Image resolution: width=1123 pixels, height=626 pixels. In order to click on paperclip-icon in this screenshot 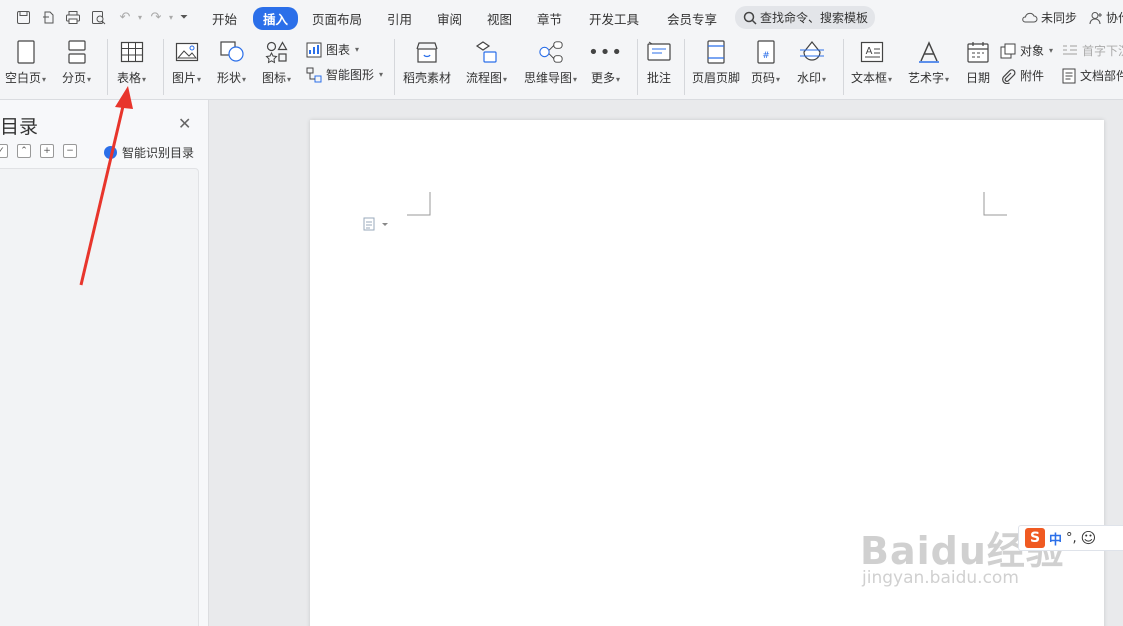, I will do `click(1009, 76)`.